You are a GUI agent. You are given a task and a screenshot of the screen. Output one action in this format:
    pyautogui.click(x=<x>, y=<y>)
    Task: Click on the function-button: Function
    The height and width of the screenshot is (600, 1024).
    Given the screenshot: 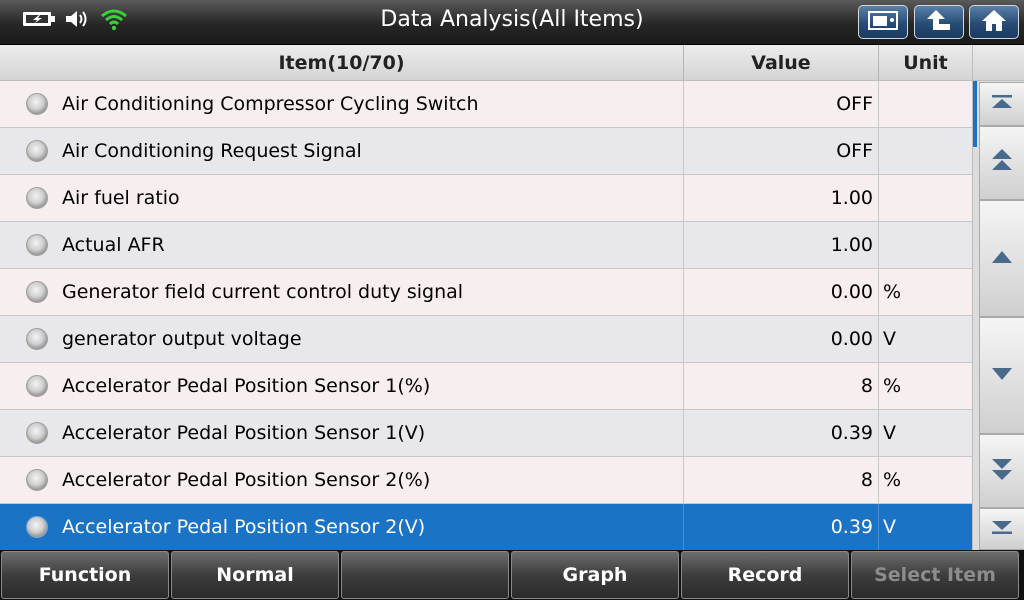 What is the action you would take?
    pyautogui.click(x=85, y=575)
    